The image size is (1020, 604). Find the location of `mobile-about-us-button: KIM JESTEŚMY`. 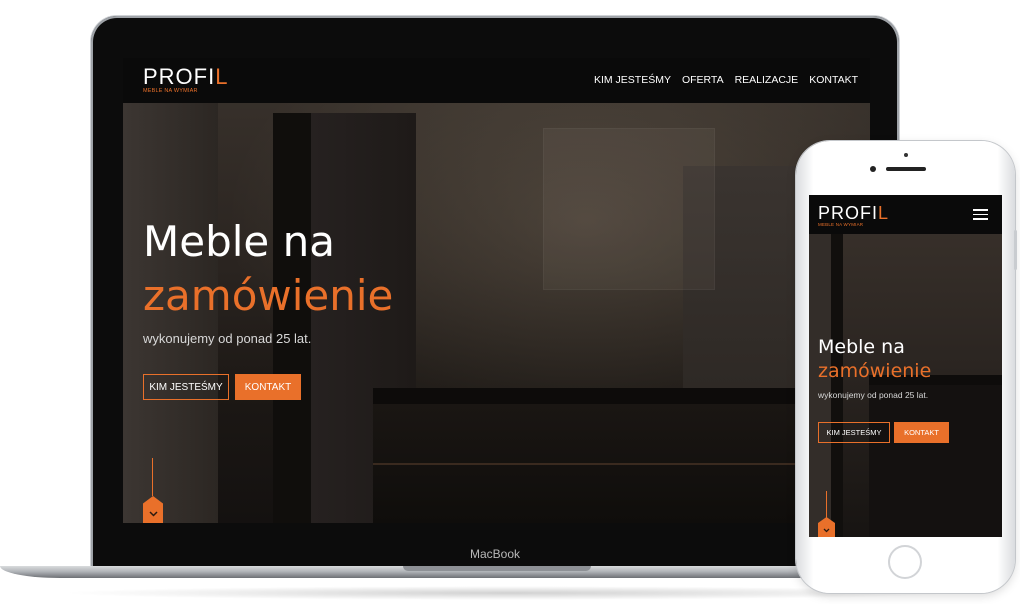

mobile-about-us-button: KIM JESTEŚMY is located at coordinates (854, 432).